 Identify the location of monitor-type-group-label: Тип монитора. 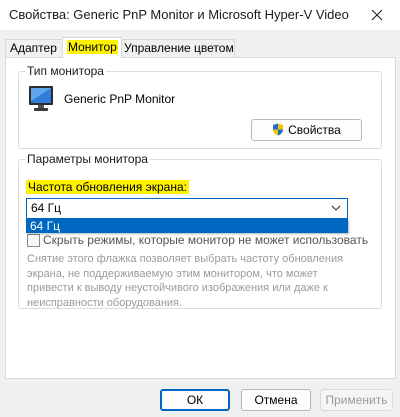
(65, 71).